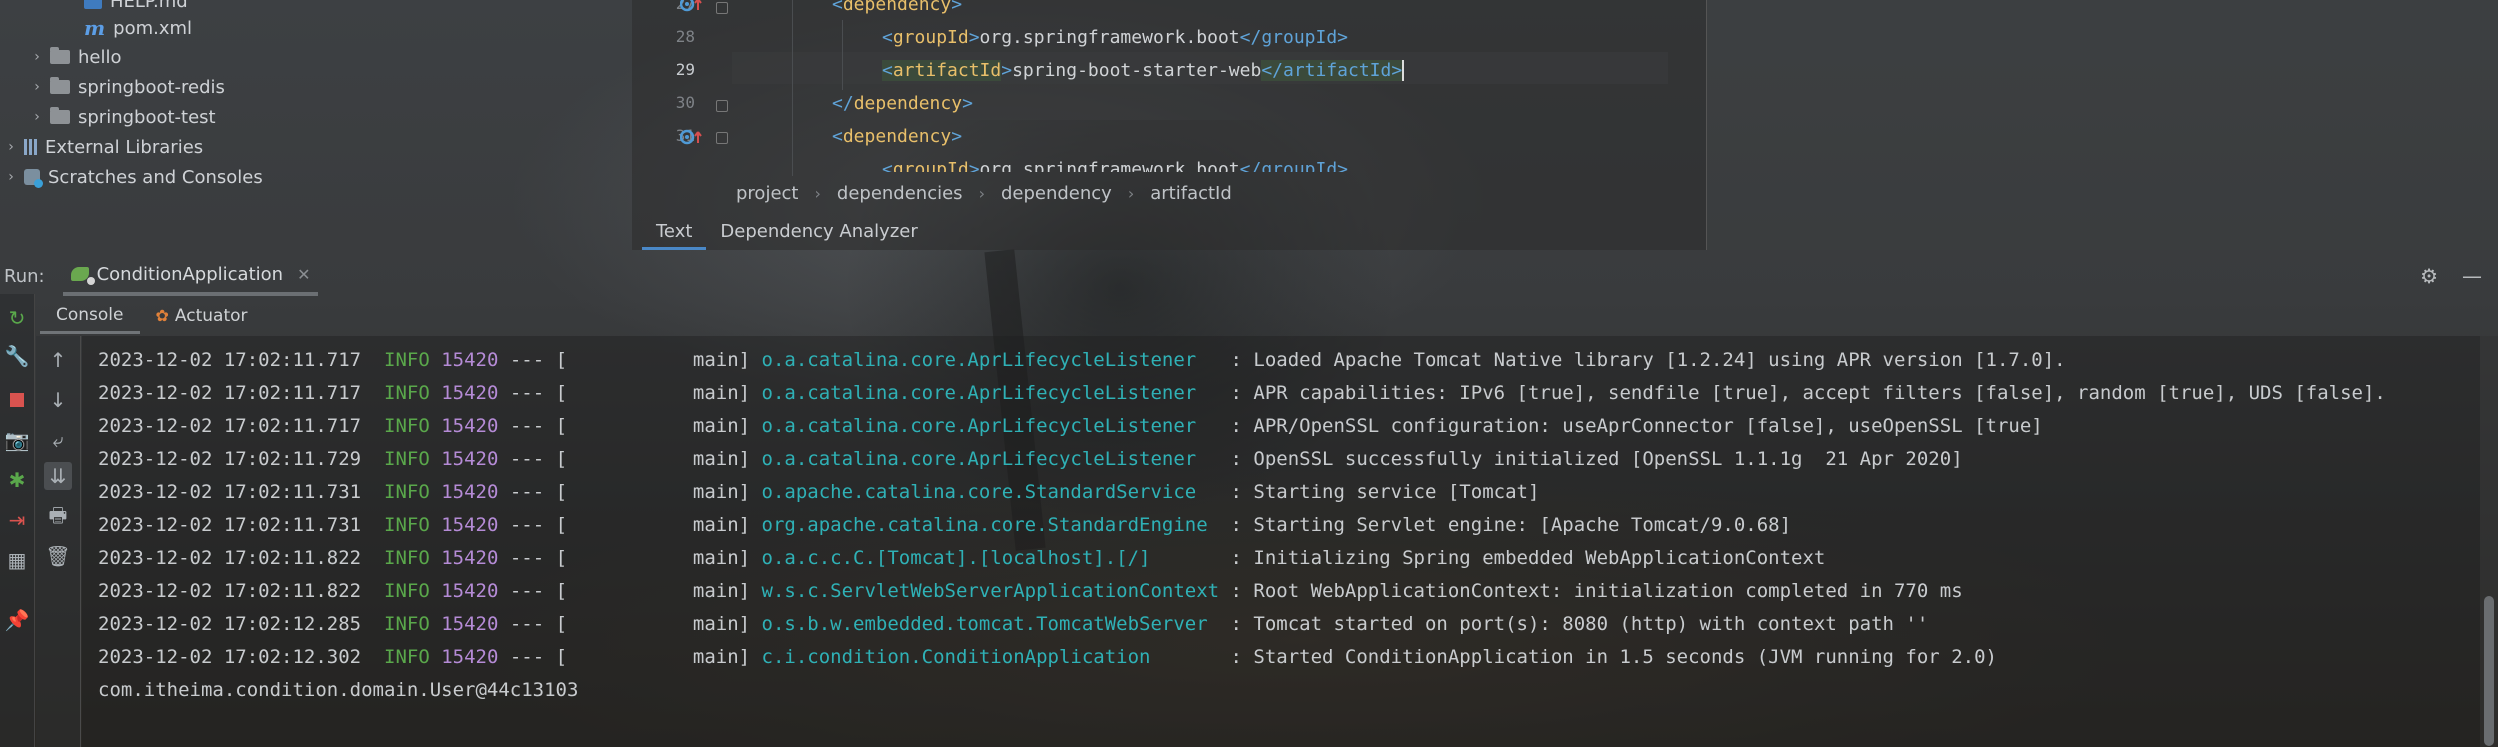  I want to click on tree-item-label: Scratches and Consoles, so click(155, 177).